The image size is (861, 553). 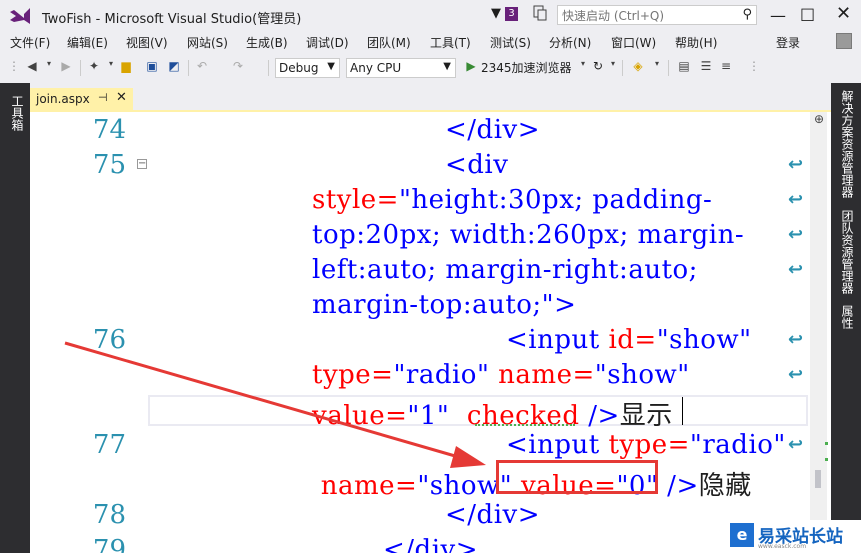 What do you see at coordinates (389, 42) in the screenshot?
I see `menu-team: 团队(M)` at bounding box center [389, 42].